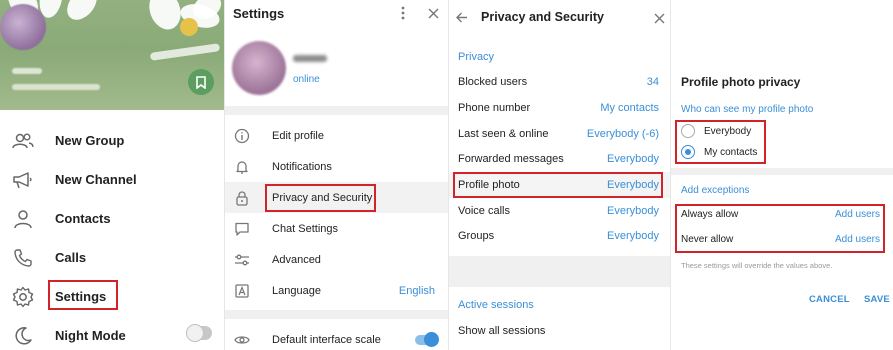 This screenshot has height=350, width=893. I want to click on privacy-row-groups: Groups Everybody, so click(559, 236).